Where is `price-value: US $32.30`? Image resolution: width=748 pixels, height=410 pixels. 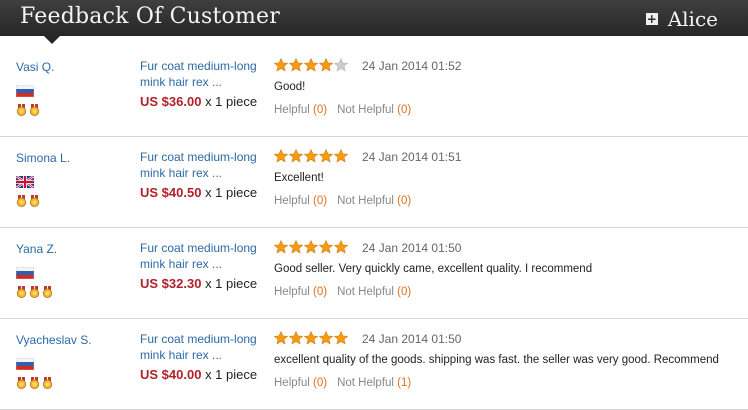
price-value: US $32.30 is located at coordinates (171, 283).